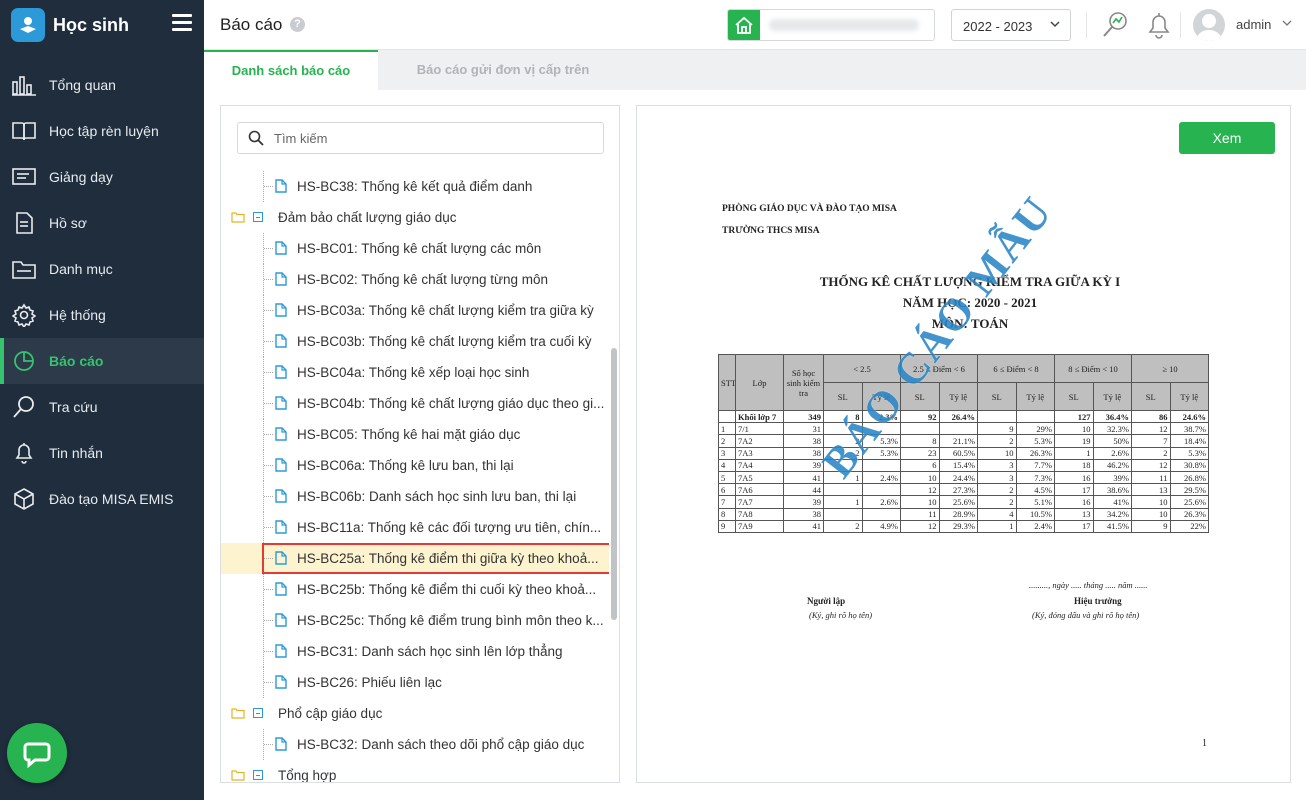 The height and width of the screenshot is (800, 1306). I want to click on bell-icon, so click(24, 453).